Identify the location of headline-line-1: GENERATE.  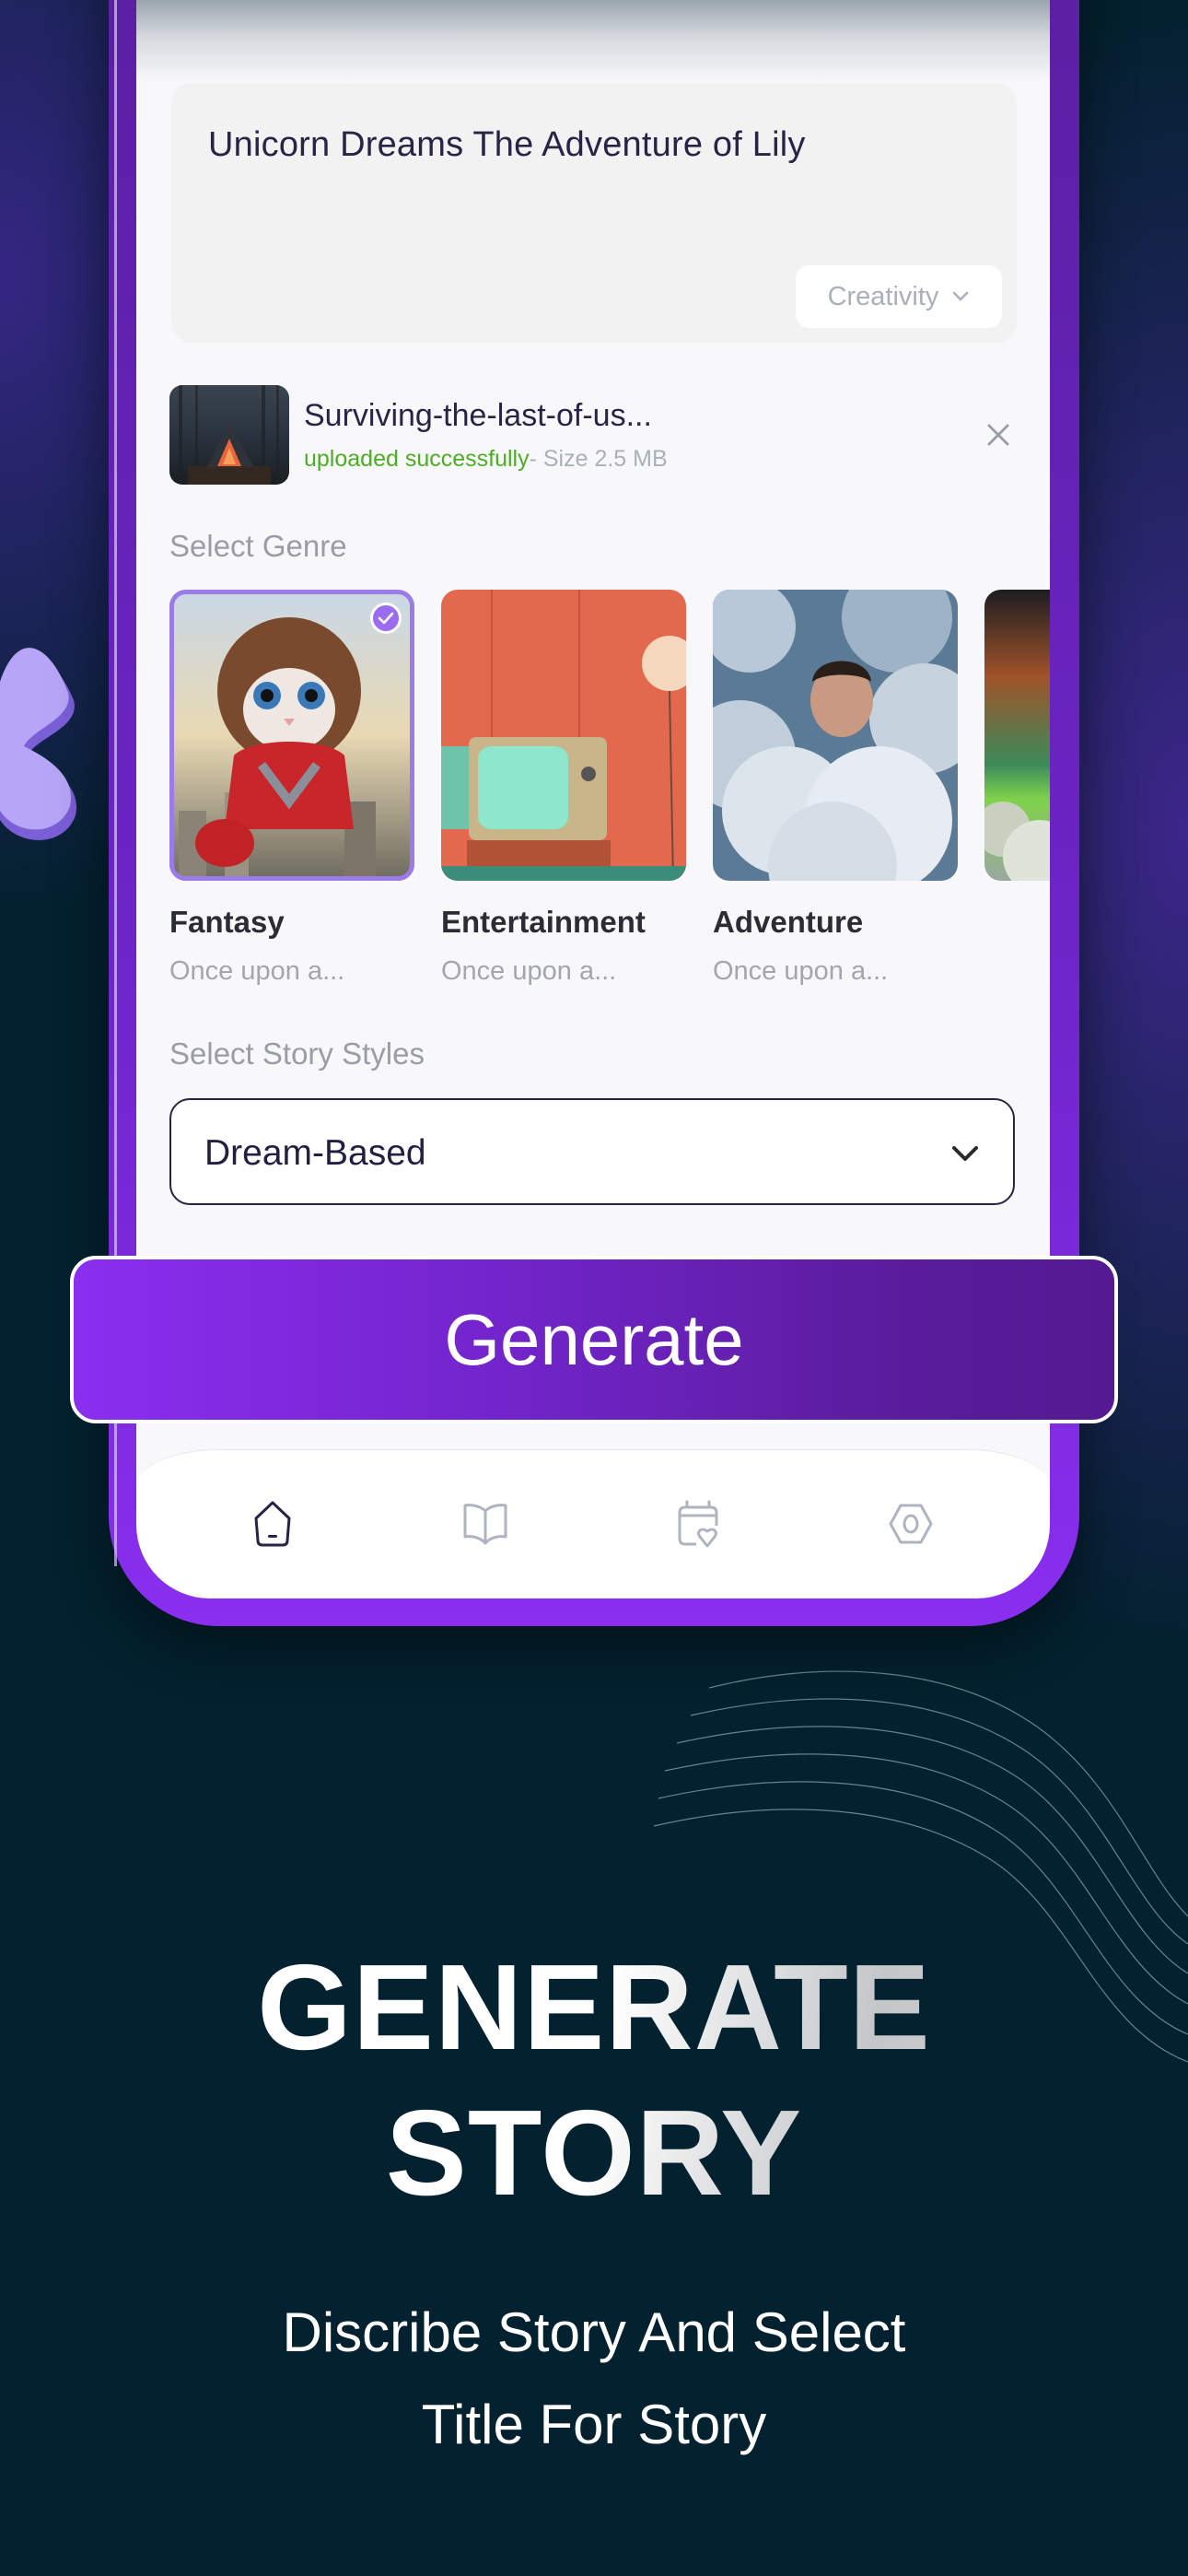
(594, 2007).